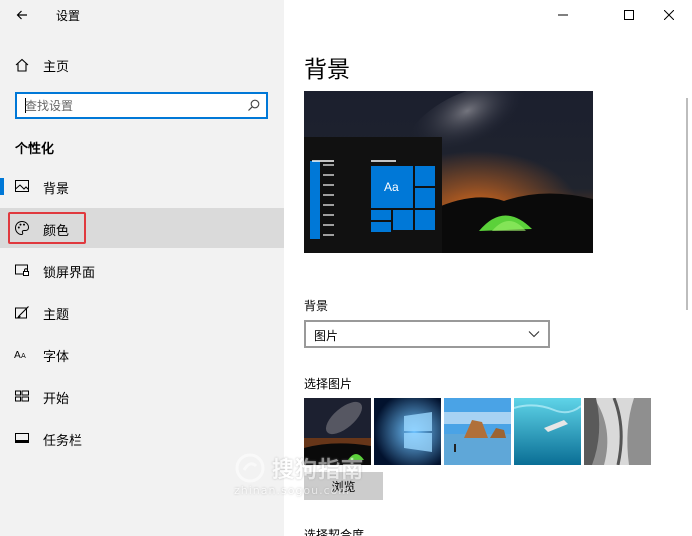 This screenshot has height=536, width=692. I want to click on background-type-label: 背景, so click(316, 306).